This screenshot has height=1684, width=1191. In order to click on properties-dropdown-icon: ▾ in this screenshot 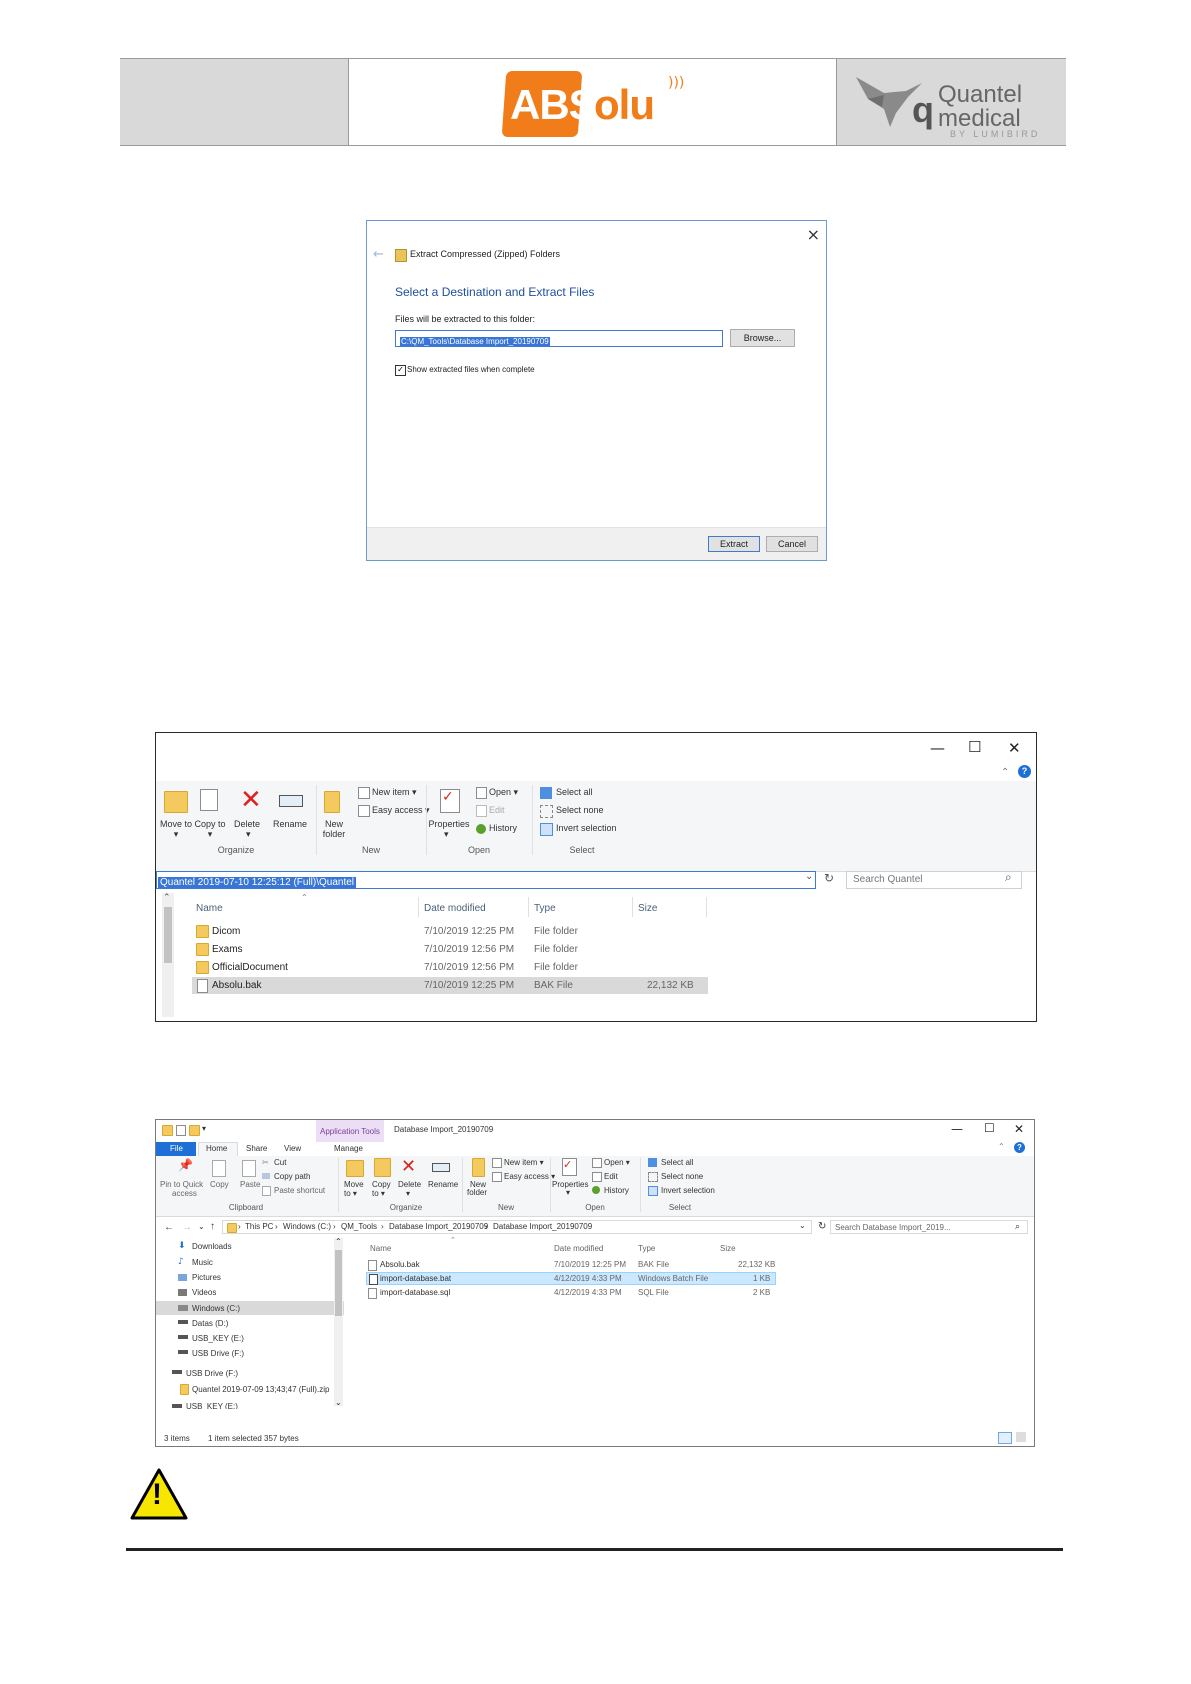, I will do `click(568, 1192)`.